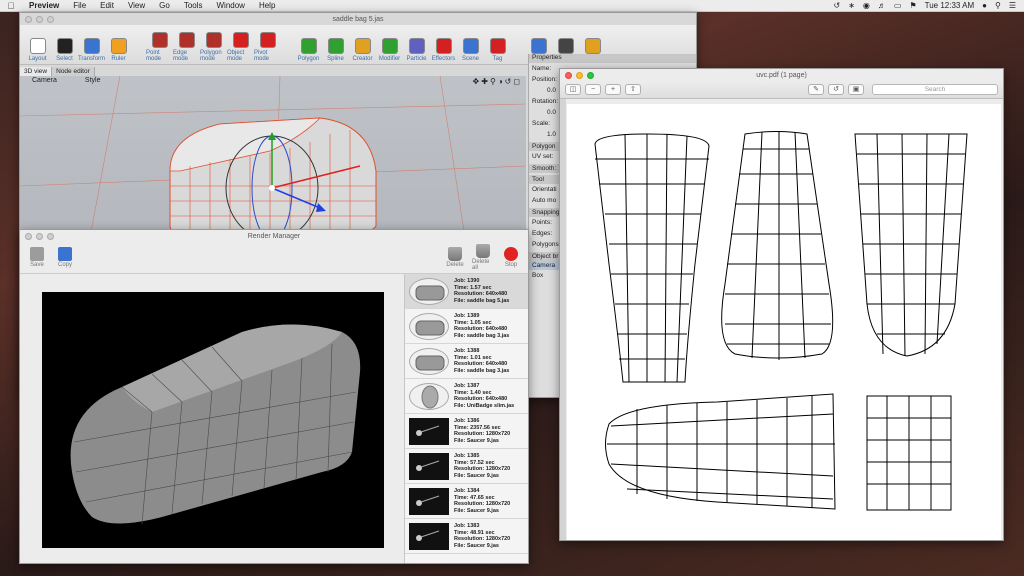  Describe the element at coordinates (935, 89) in the screenshot. I see `search-input: Search` at that location.